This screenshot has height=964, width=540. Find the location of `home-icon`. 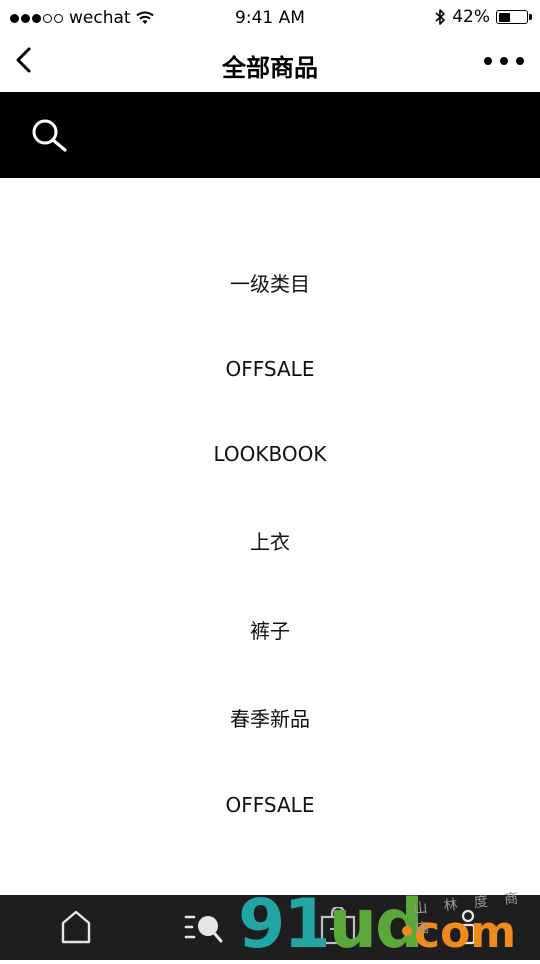

home-icon is located at coordinates (76, 927).